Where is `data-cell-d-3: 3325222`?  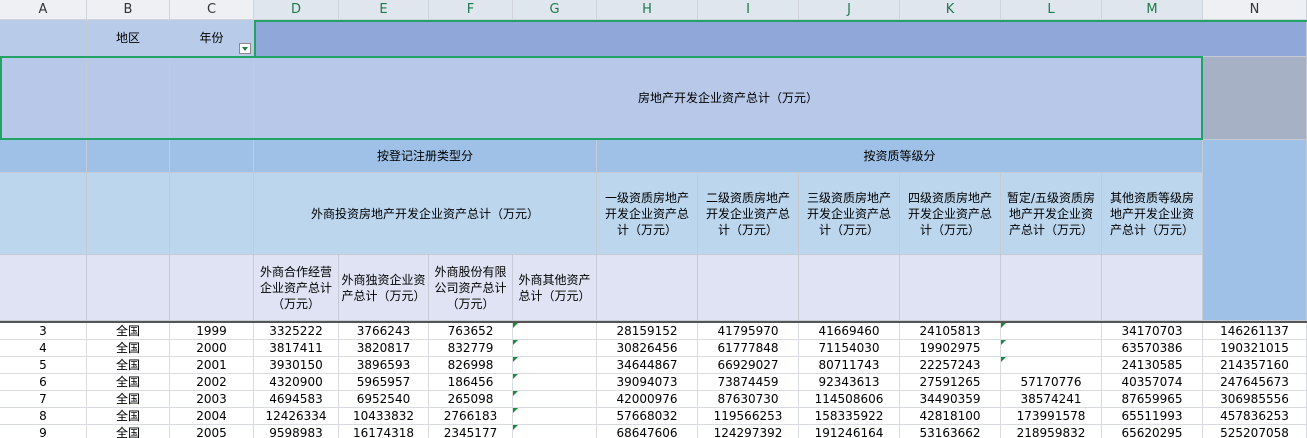
data-cell-d-3: 3325222 is located at coordinates (296, 331).